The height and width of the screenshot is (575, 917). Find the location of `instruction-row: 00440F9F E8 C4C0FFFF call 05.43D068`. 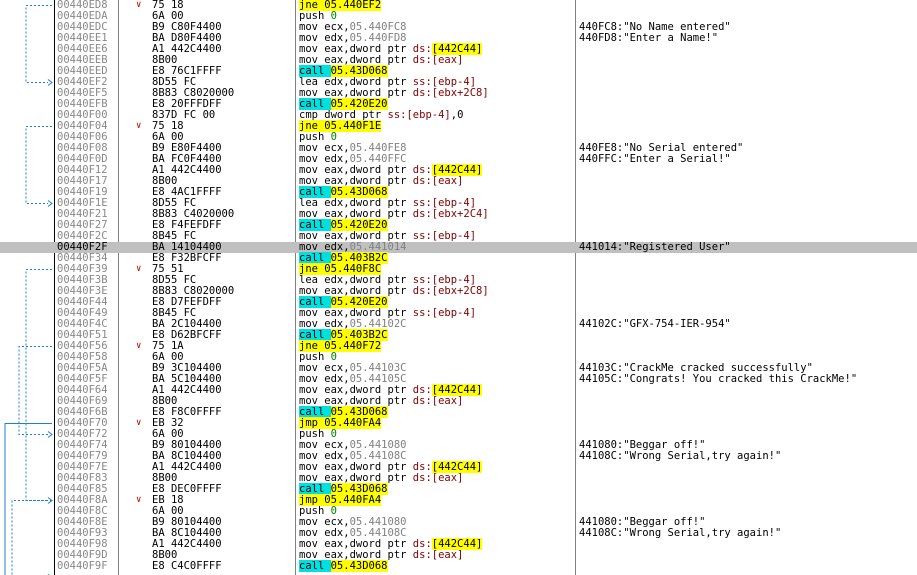

instruction-row: 00440F9F E8 C4C0FFFF call 05.43D068 is located at coordinates (458, 566).